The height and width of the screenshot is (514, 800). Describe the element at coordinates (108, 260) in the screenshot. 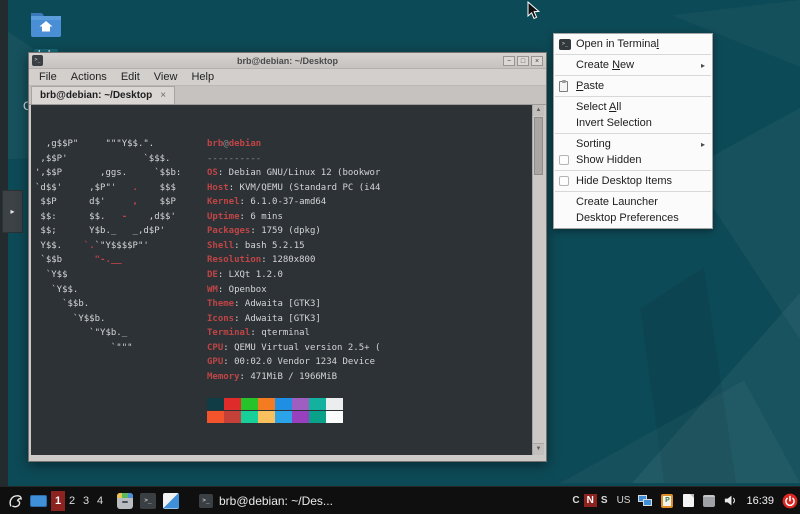

I see `art-segment: "-.__` at that location.